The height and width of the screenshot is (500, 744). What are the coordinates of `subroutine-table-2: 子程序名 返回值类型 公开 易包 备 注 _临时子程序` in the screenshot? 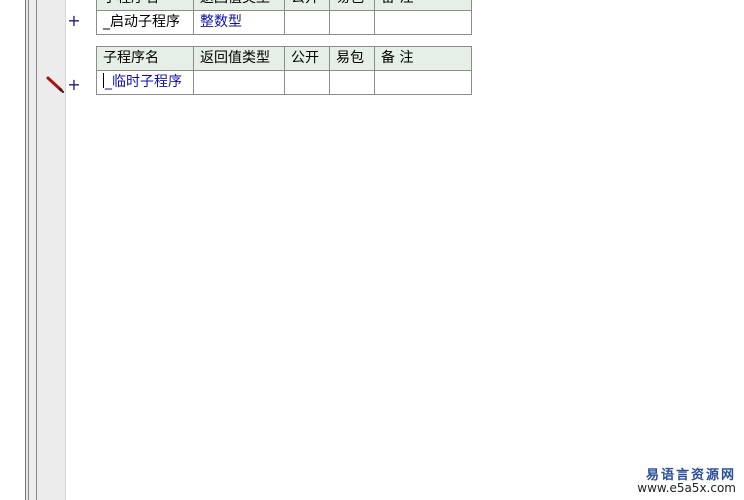 It's located at (284, 70).